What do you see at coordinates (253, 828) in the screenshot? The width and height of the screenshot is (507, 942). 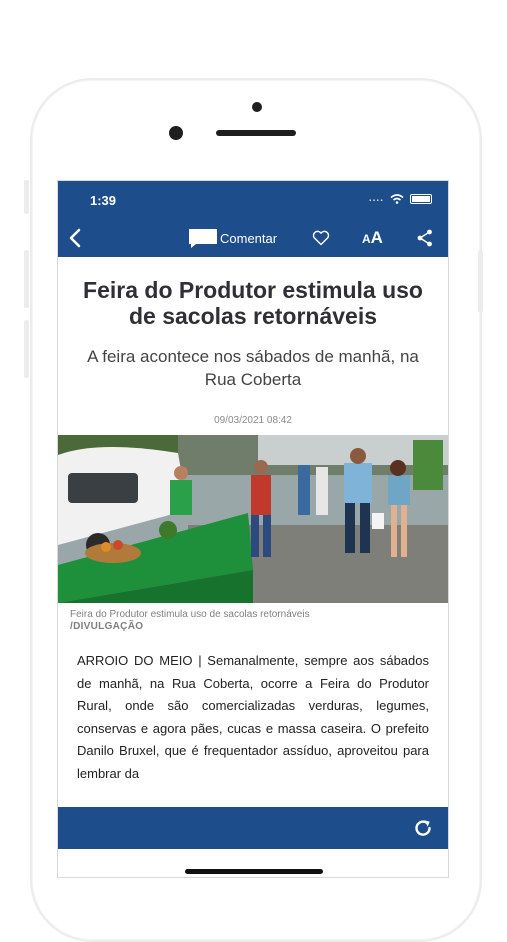 I see `bottom-toolbar` at bounding box center [253, 828].